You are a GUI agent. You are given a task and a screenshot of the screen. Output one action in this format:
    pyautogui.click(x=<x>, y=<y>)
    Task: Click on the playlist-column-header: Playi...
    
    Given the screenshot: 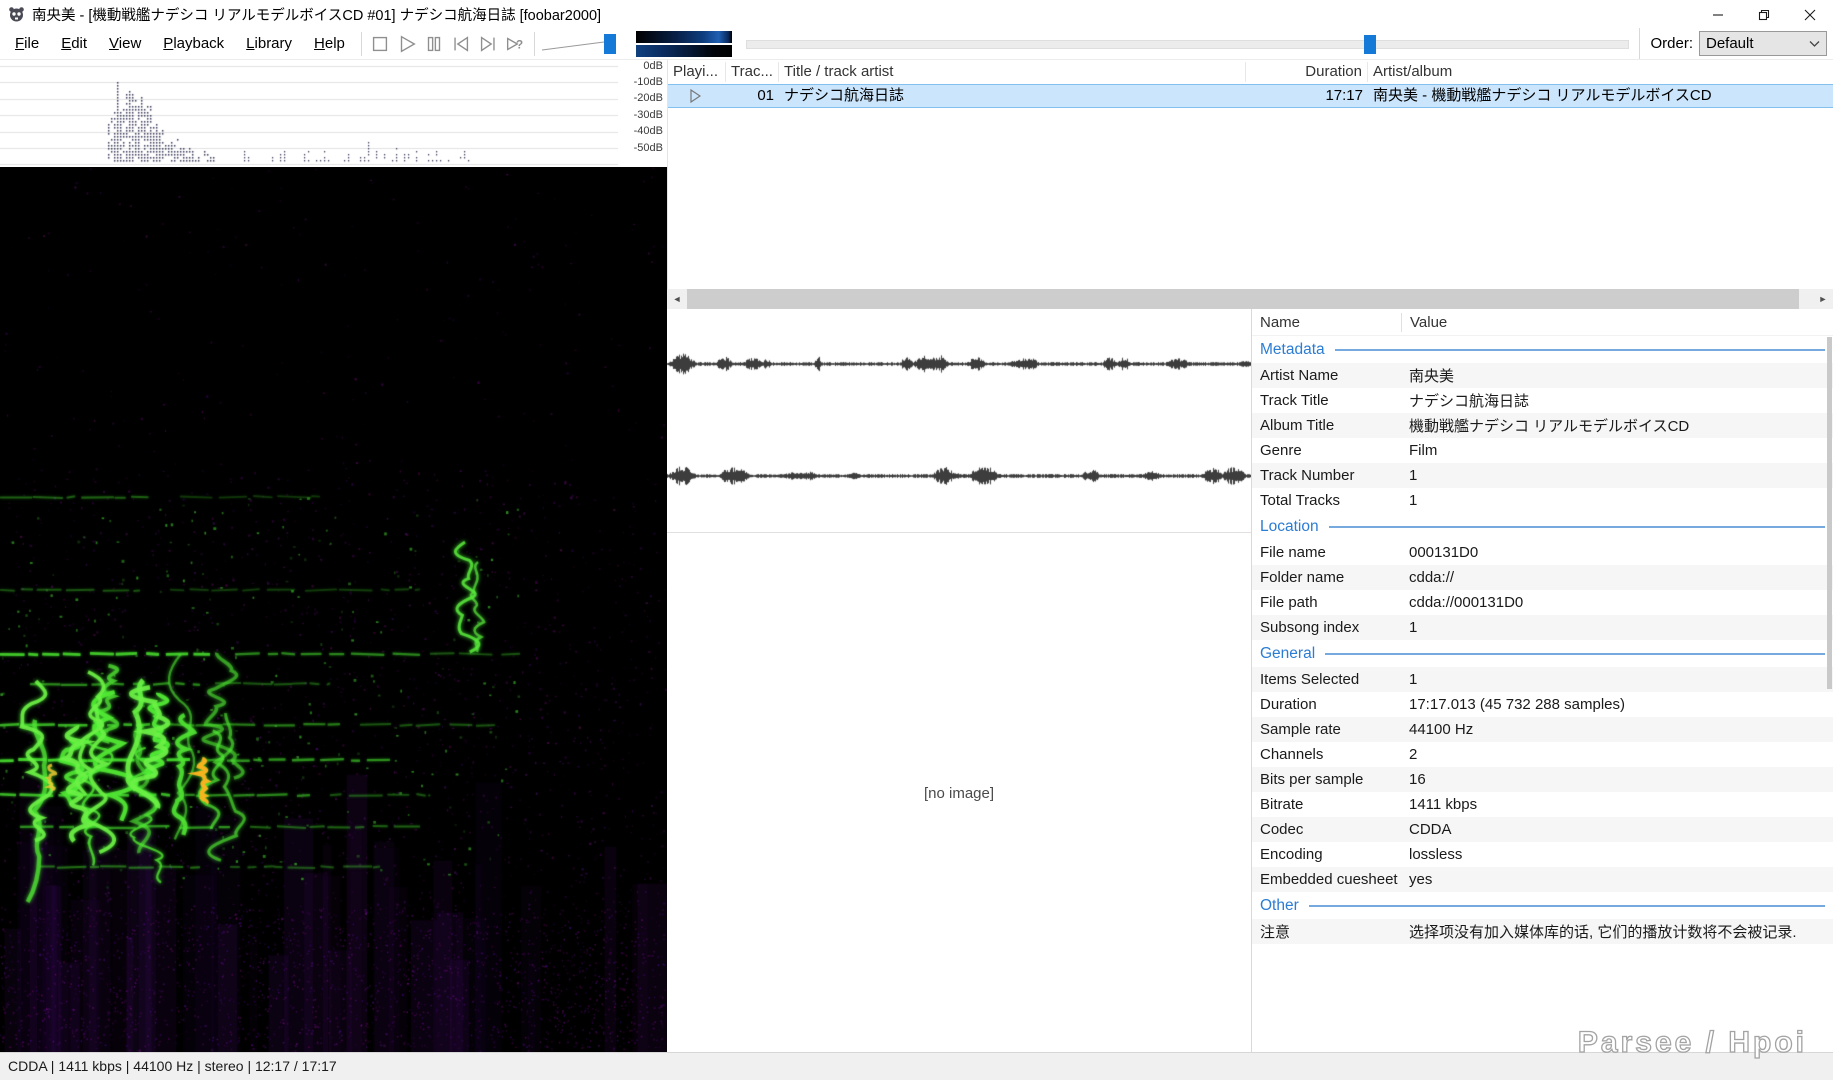 What is the action you would take?
    pyautogui.click(x=697, y=72)
    